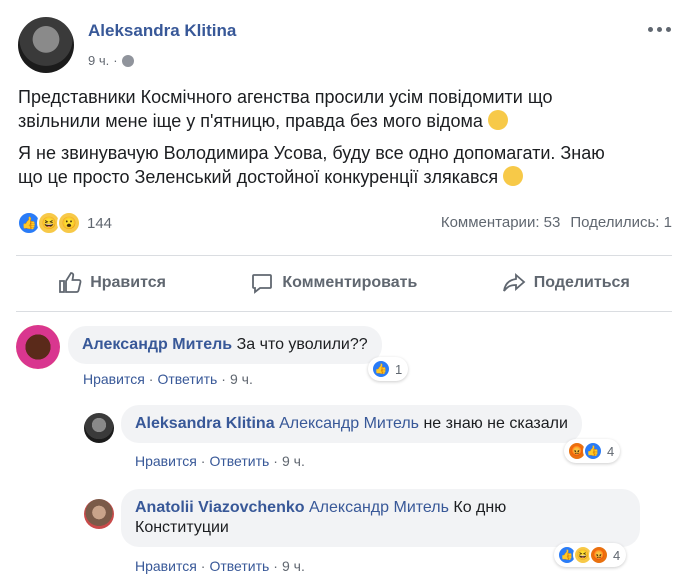 This screenshot has height=579, width=687. What do you see at coordinates (399, 369) in the screenshot?
I see `comment-reaction-count: 1` at bounding box center [399, 369].